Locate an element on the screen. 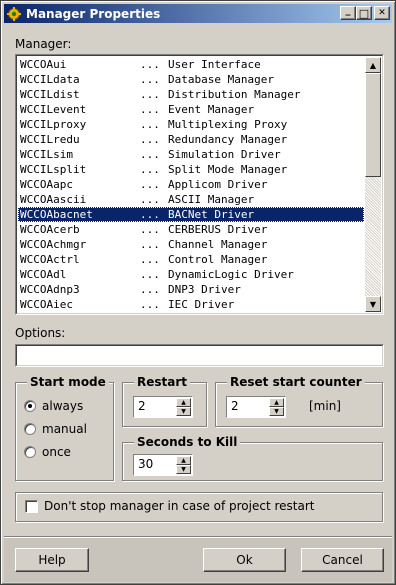 The height and width of the screenshot is (585, 396). manager-description: ASCII Manager is located at coordinates (211, 199).